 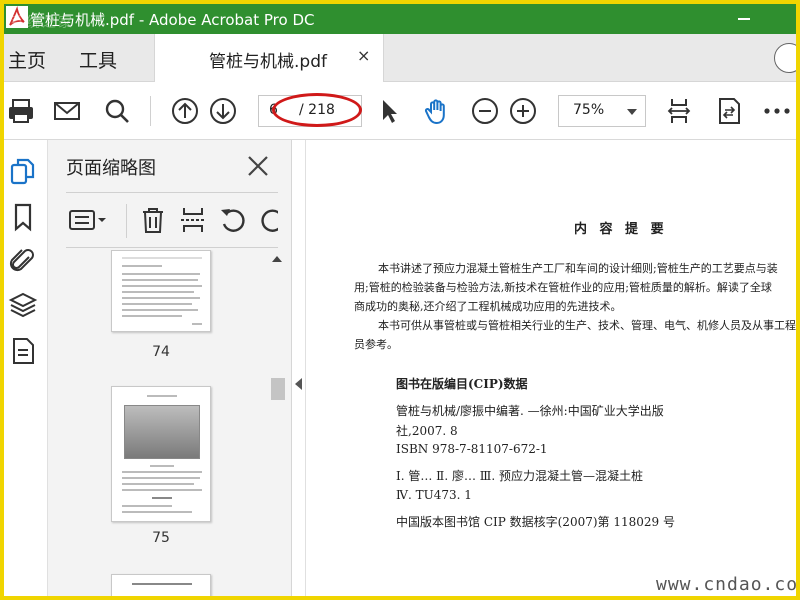 What do you see at coordinates (153, 220) in the screenshot?
I see `delete-icon` at bounding box center [153, 220].